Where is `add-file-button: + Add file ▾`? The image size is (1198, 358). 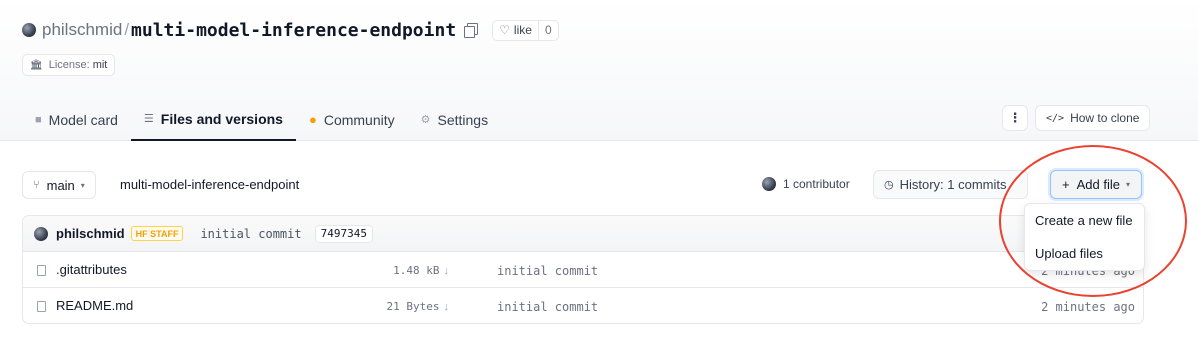
add-file-button: + Add file ▾ is located at coordinates (1096, 184).